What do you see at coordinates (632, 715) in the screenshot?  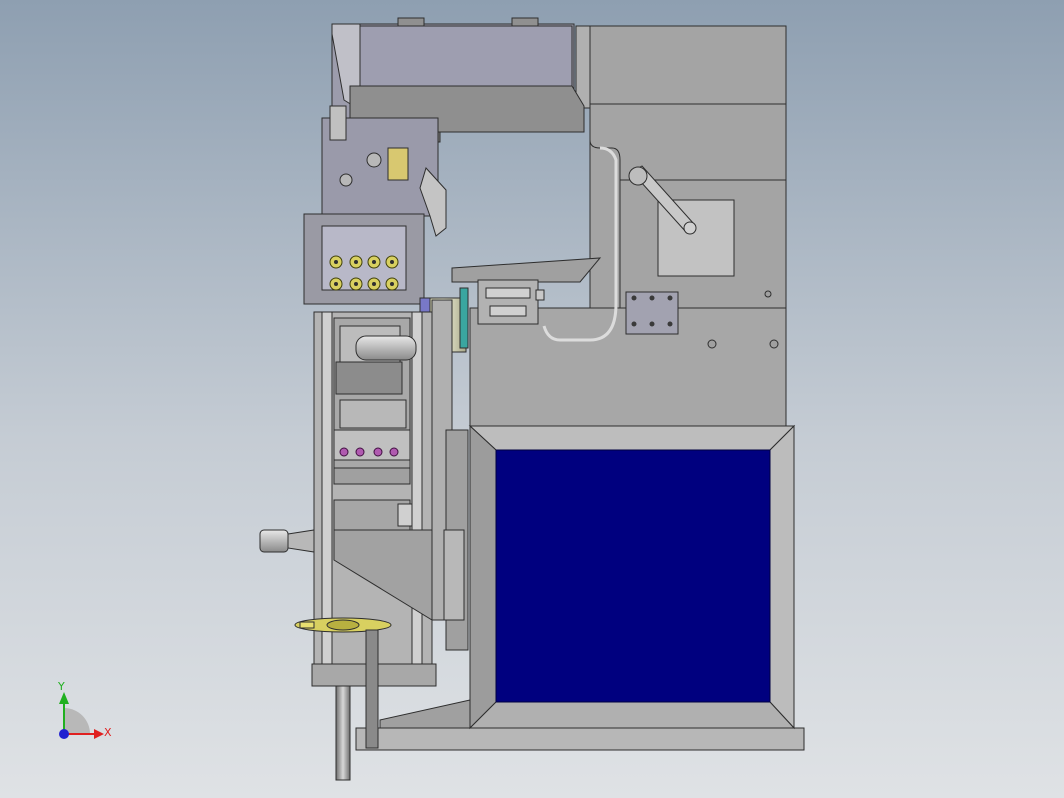 I see `cabinet-frame-bottom` at bounding box center [632, 715].